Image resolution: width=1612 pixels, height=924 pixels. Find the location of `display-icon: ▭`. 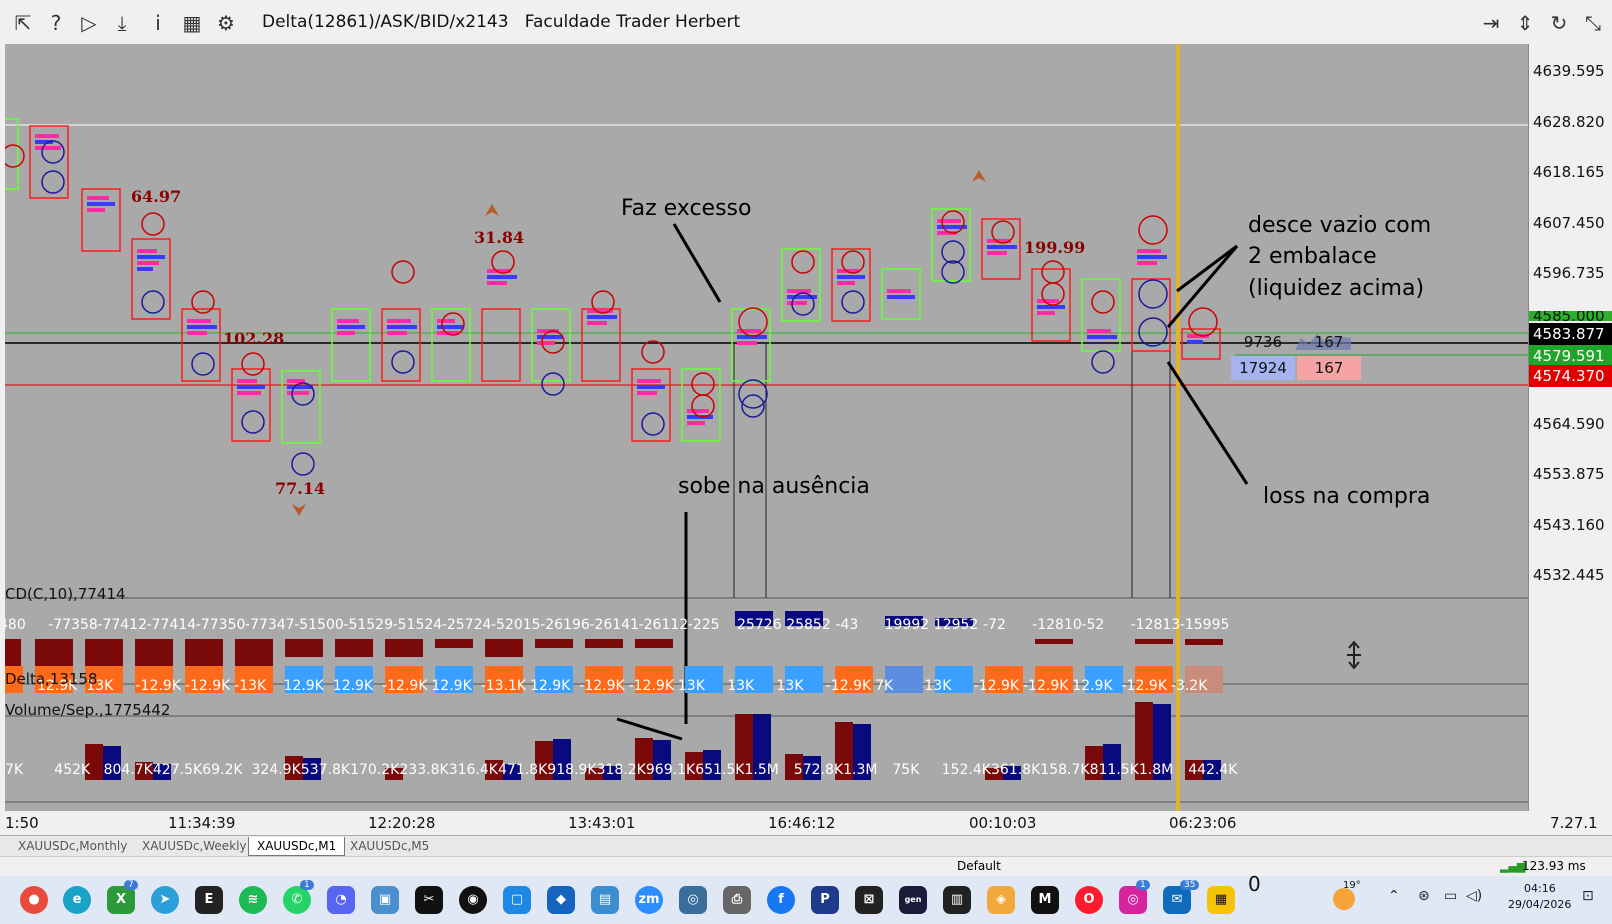

display-icon: ▭ is located at coordinates (1450, 896).